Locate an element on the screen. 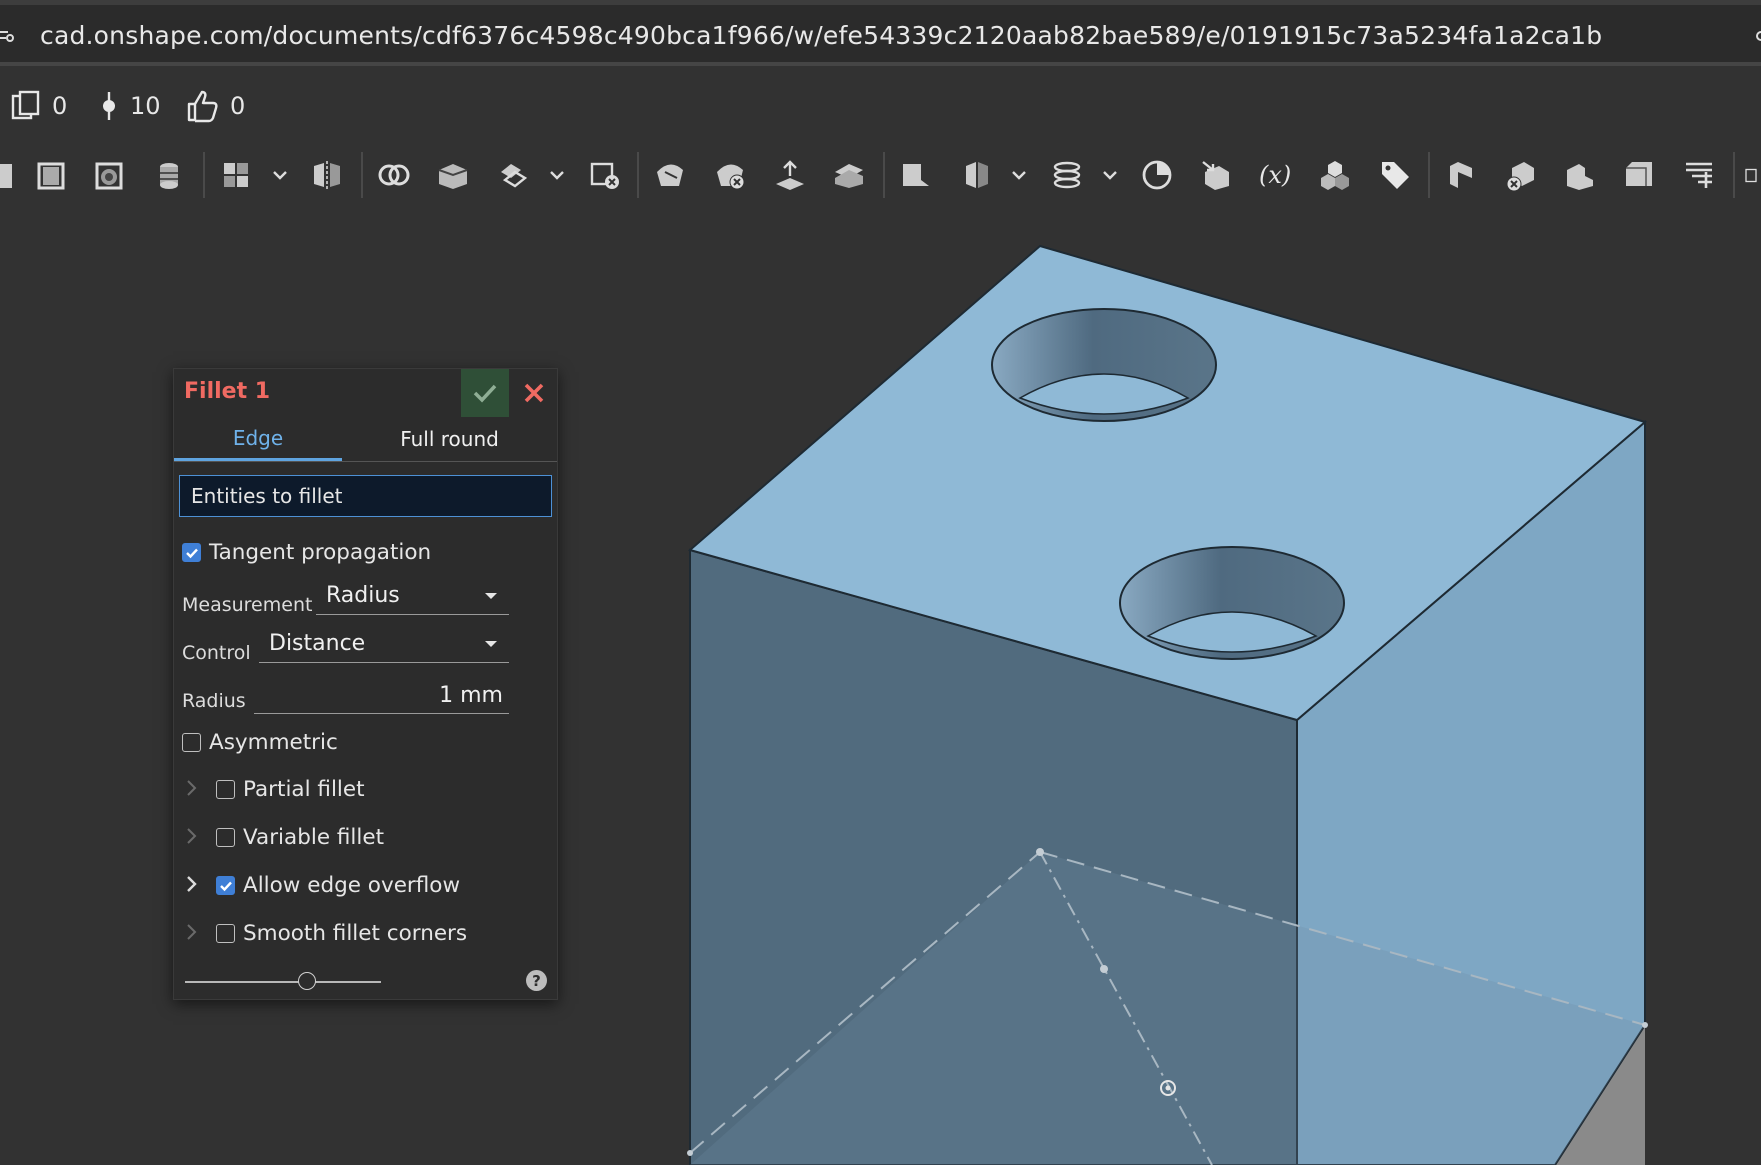 The image size is (1761, 1165). radius-label: Radius is located at coordinates (214, 701).